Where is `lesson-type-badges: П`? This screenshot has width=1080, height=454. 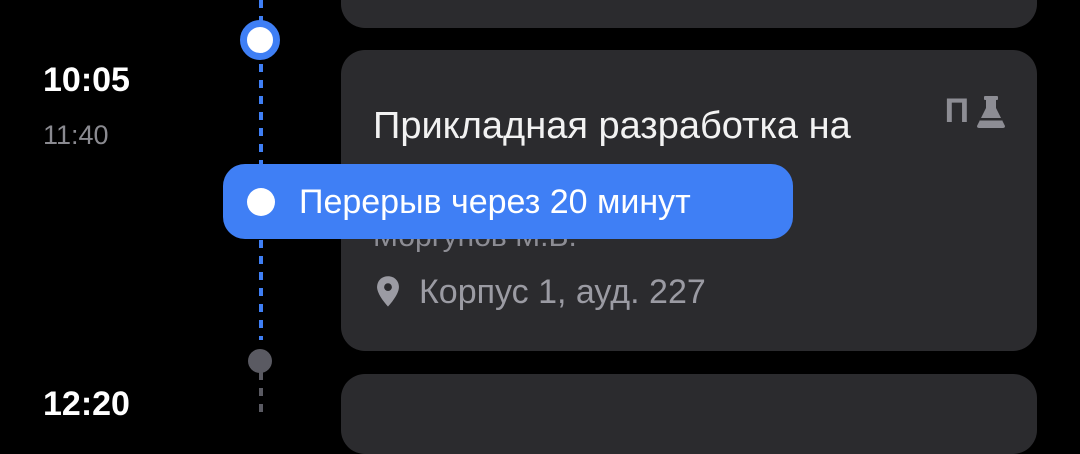
lesson-type-badges: П is located at coordinates (976, 111).